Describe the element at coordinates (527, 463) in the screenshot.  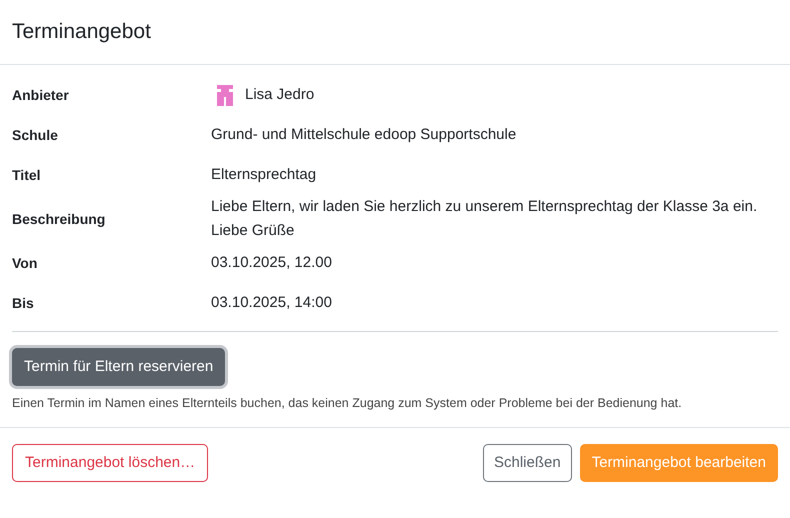
I see `close-button: Schließen` at that location.